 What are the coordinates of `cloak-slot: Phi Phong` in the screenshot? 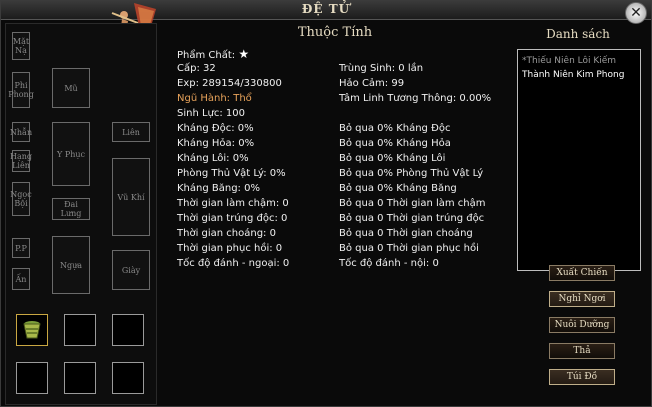 It's located at (21, 90).